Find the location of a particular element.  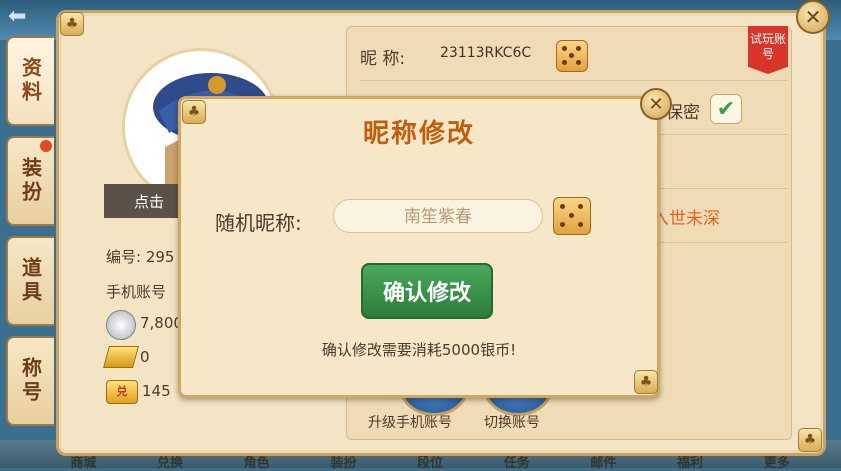

confirm-rename-button: 确认修改 is located at coordinates (427, 291).